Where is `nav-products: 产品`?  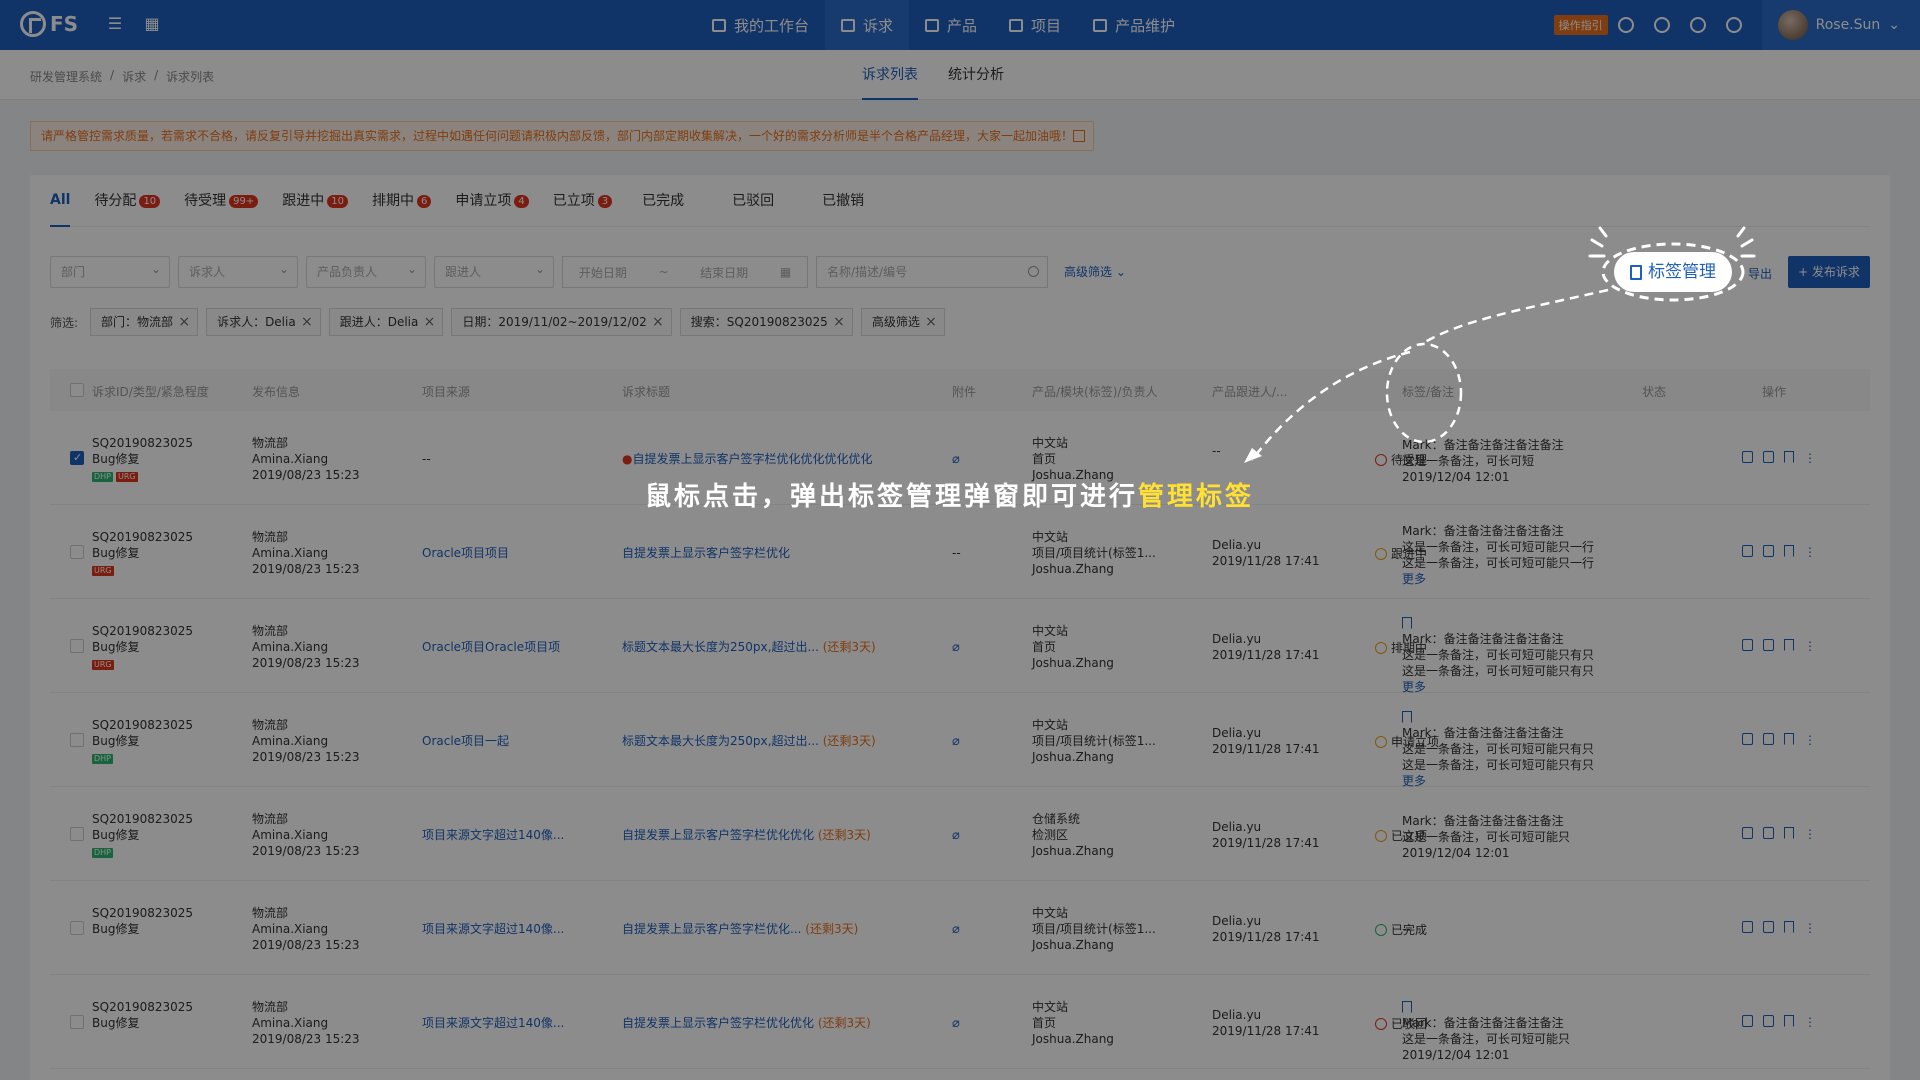
nav-products: 产品 is located at coordinates (951, 25).